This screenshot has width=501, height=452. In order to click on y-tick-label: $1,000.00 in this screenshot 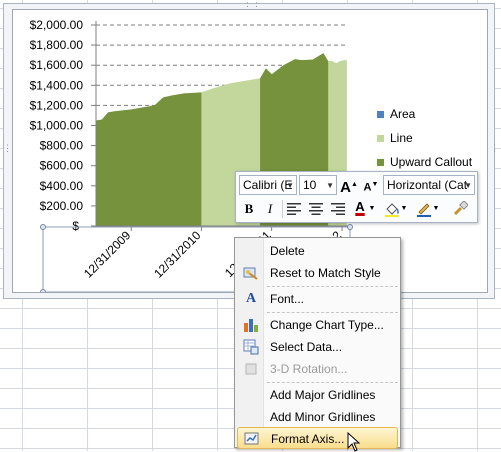, I will do `click(57, 126)`.